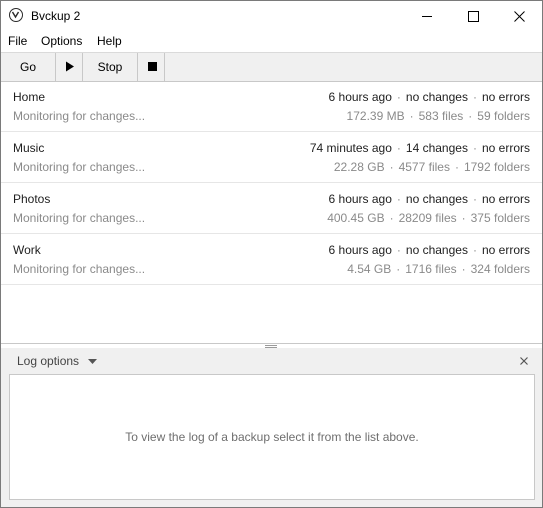 The width and height of the screenshot is (543, 508). What do you see at coordinates (436, 148) in the screenshot?
I see `changes-count: 14 changes` at bounding box center [436, 148].